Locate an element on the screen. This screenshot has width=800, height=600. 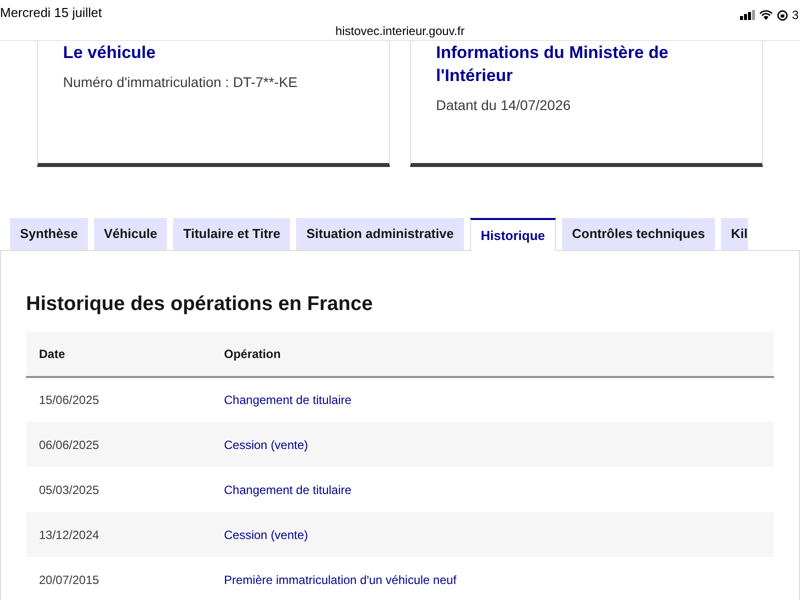
tab: Synthèse is located at coordinates (49, 234).